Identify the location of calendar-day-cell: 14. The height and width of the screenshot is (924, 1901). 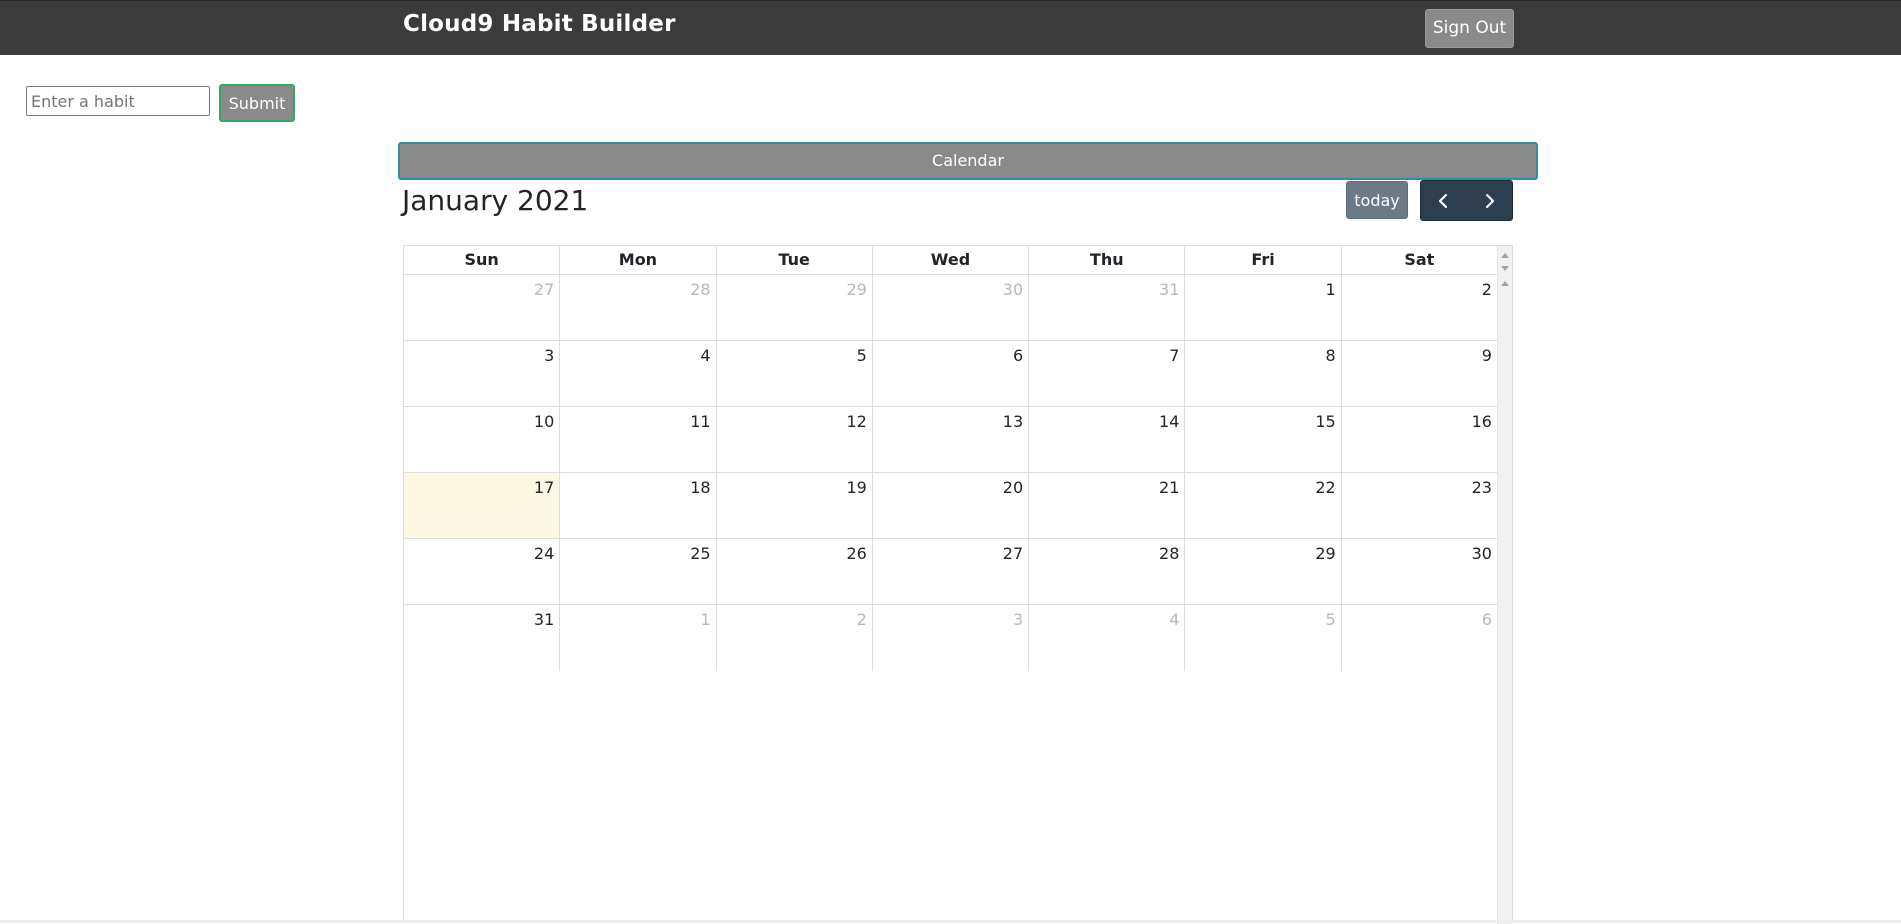
(1107, 439).